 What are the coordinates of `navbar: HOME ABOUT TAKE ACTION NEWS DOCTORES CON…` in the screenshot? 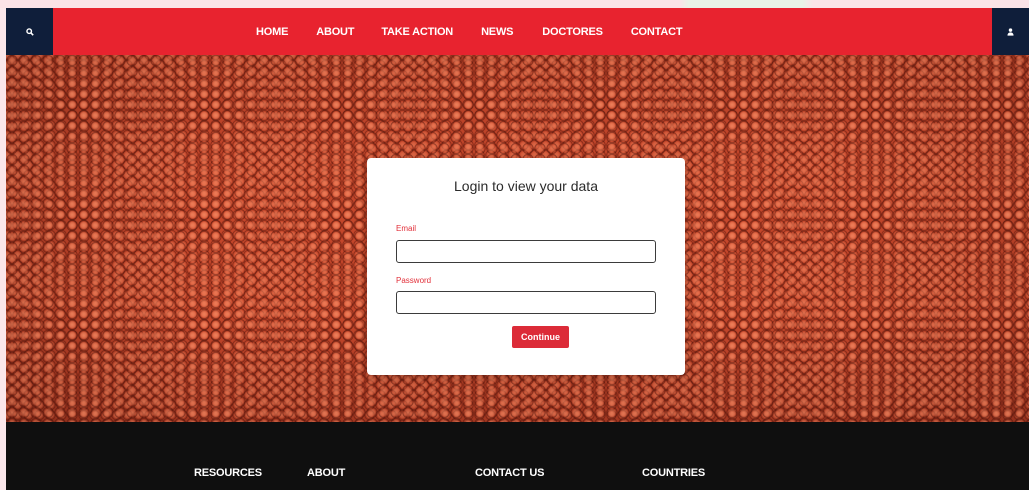 It's located at (517, 31).